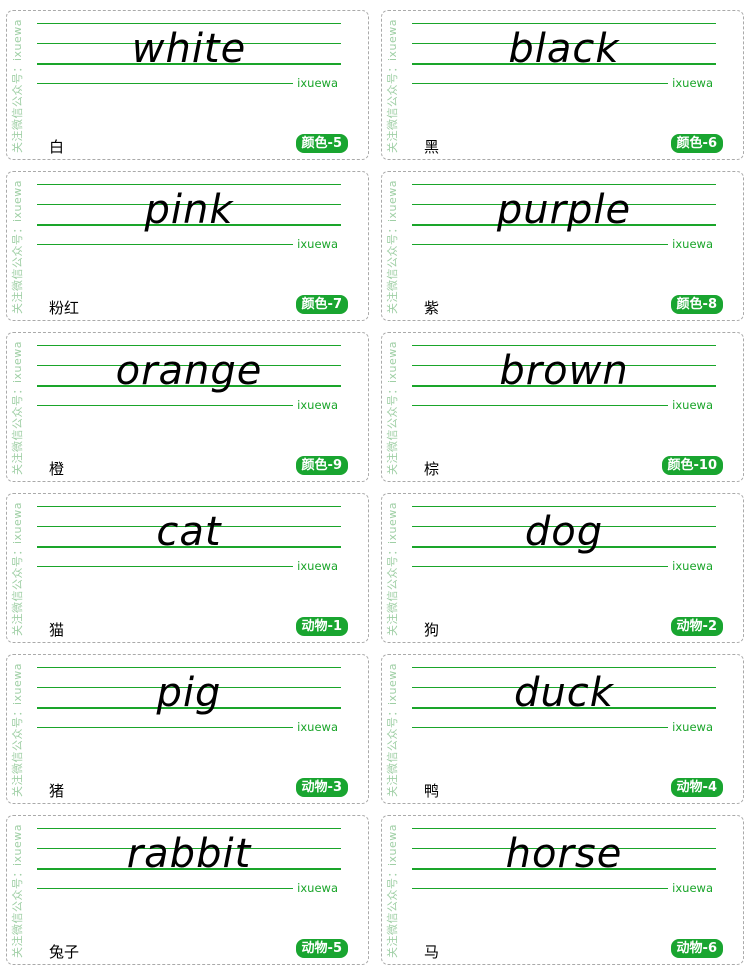  What do you see at coordinates (696, 787) in the screenshot?
I see `category-badge: 动物-4` at bounding box center [696, 787].